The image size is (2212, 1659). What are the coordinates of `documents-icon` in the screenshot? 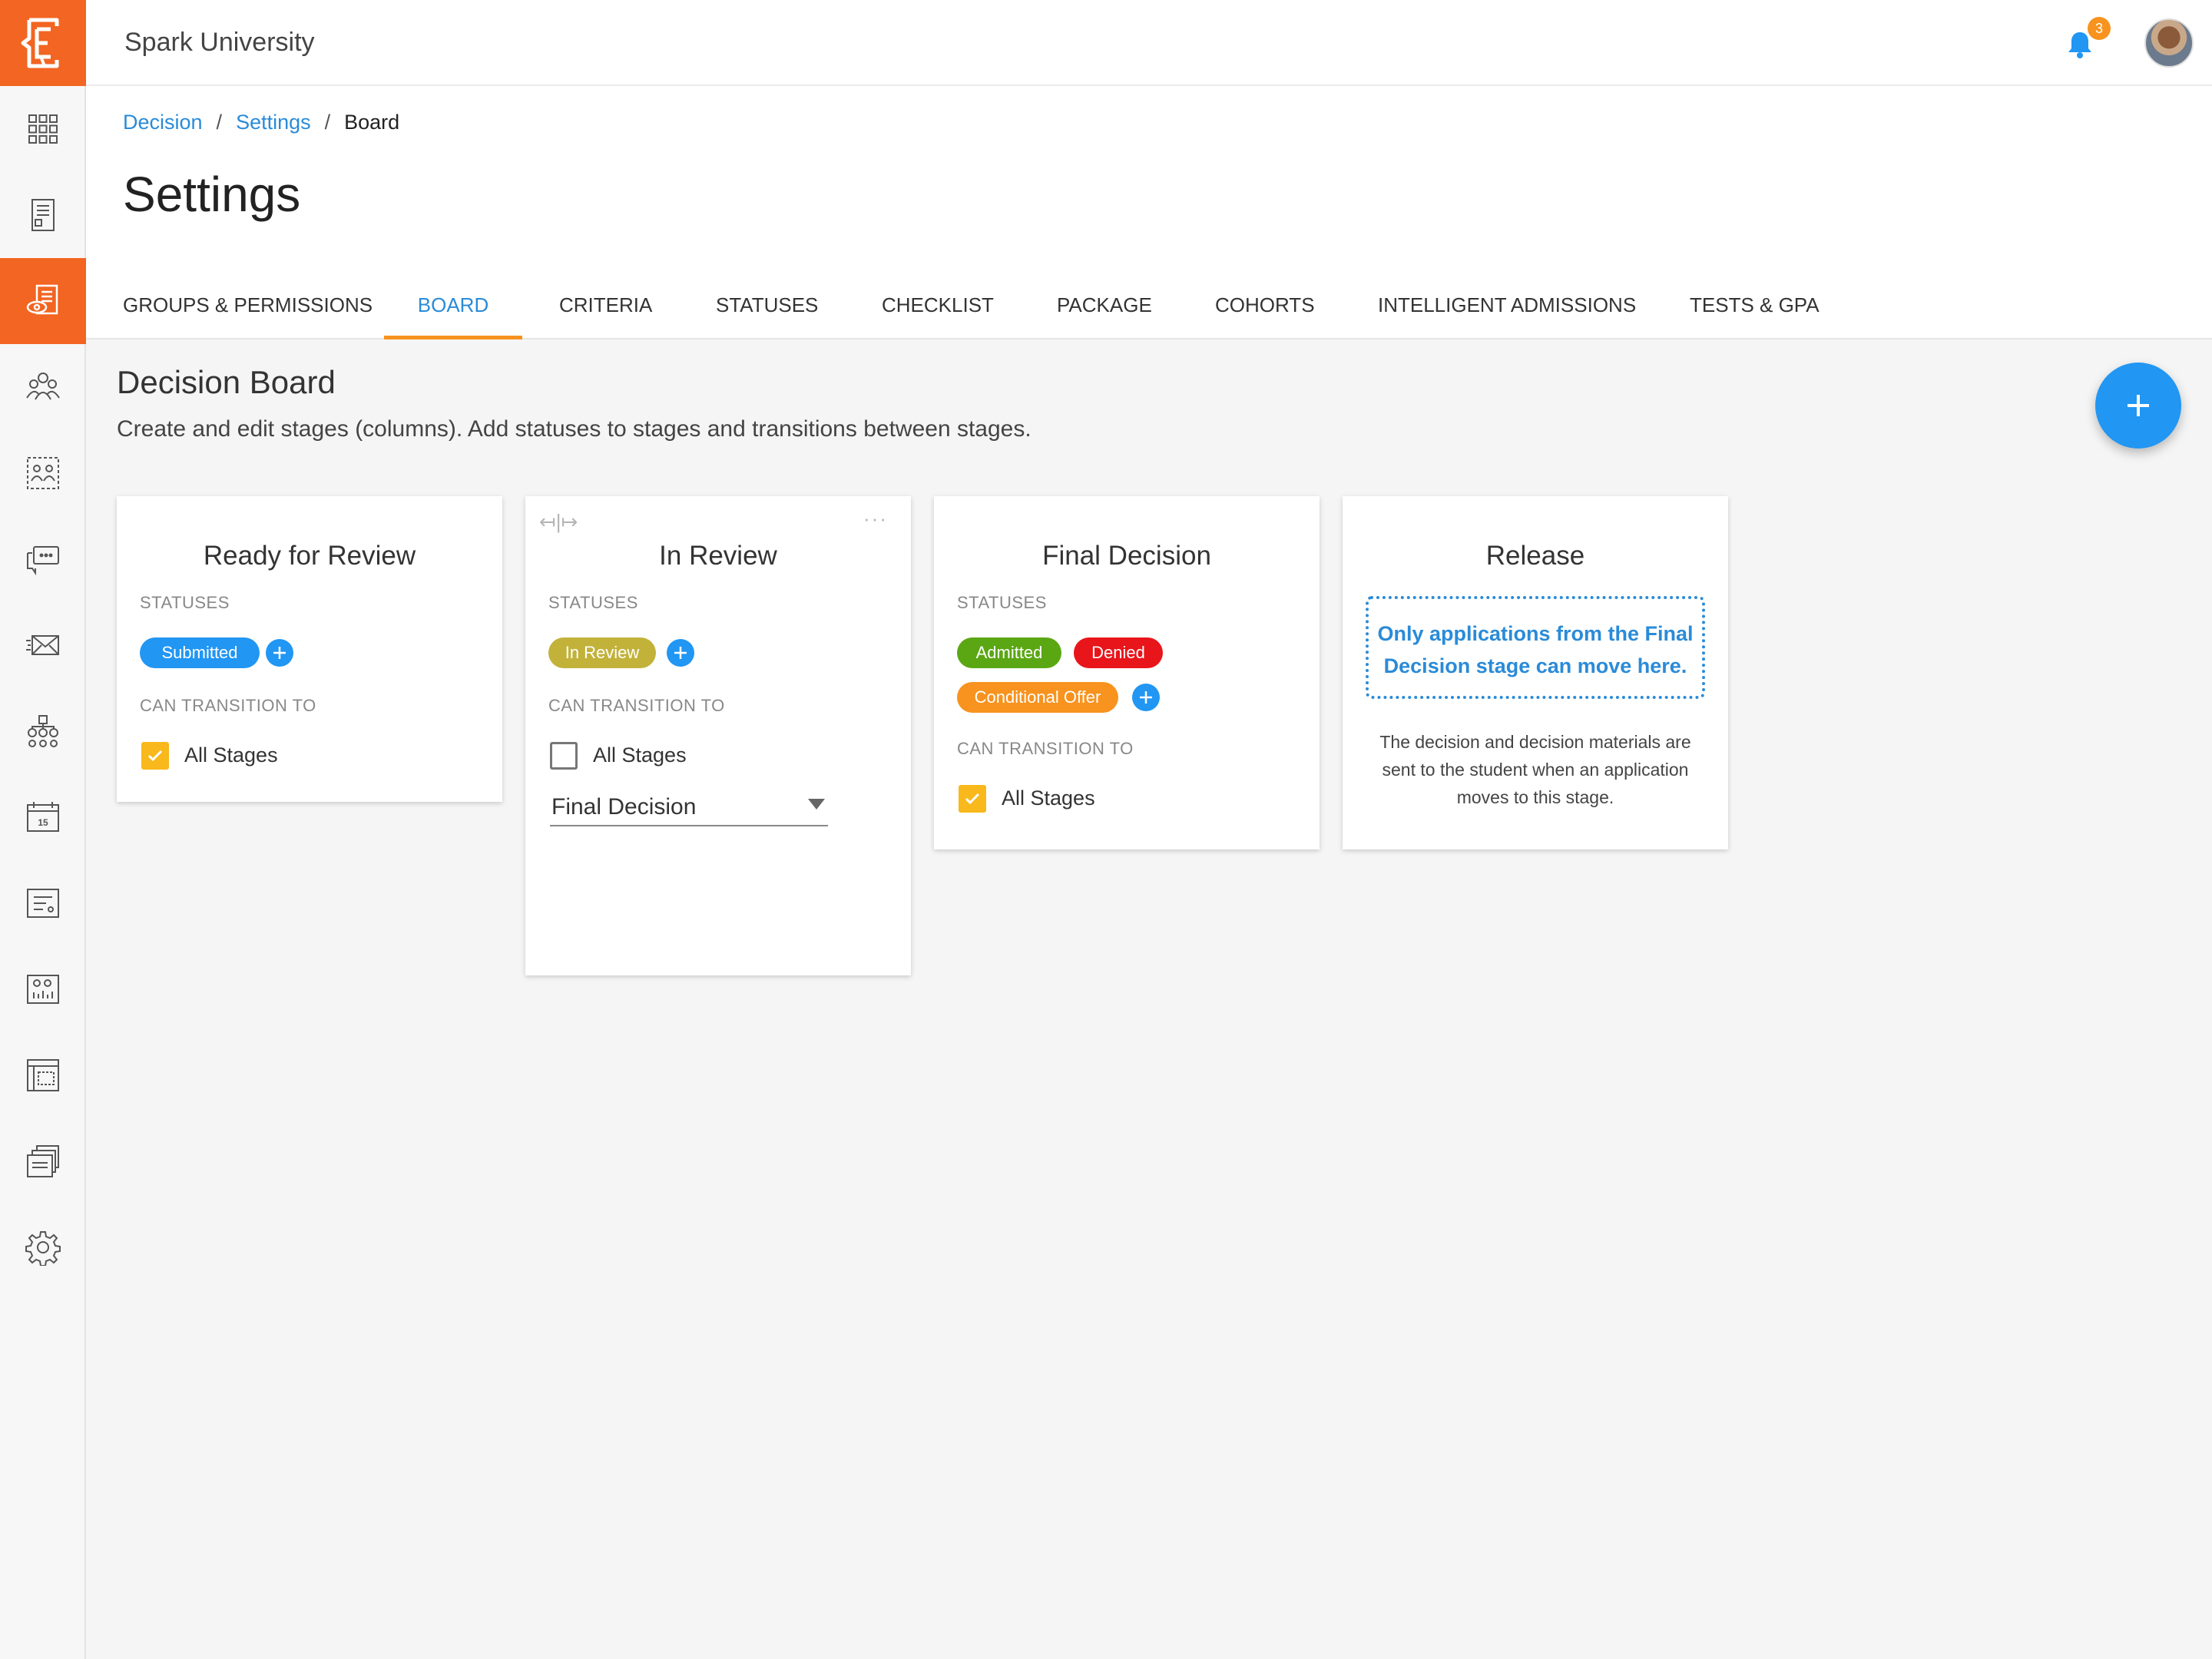 It's located at (43, 1161).